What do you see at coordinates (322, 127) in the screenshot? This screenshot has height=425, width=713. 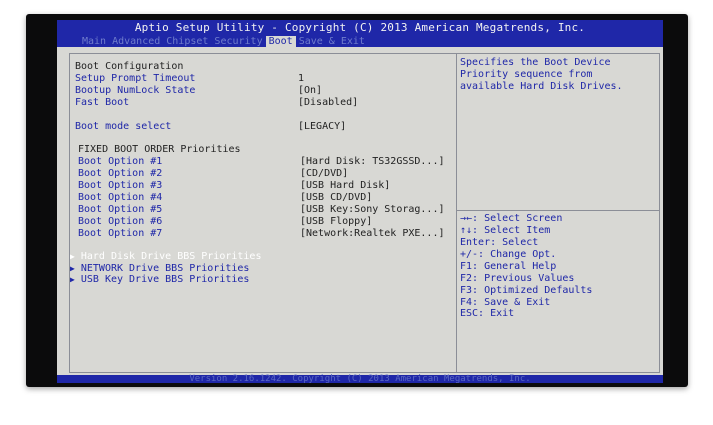 I see `boot-mode-value: [LEGACY]` at bounding box center [322, 127].